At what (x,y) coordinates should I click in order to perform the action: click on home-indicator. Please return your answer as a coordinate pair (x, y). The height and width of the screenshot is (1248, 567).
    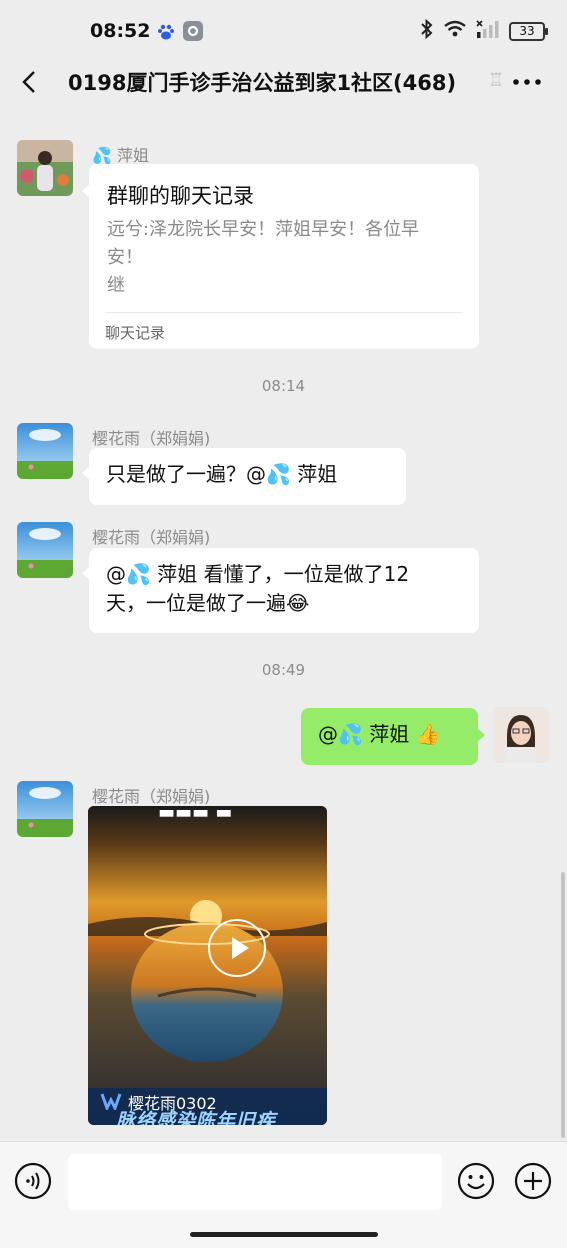
    Looking at the image, I should click on (284, 1234).